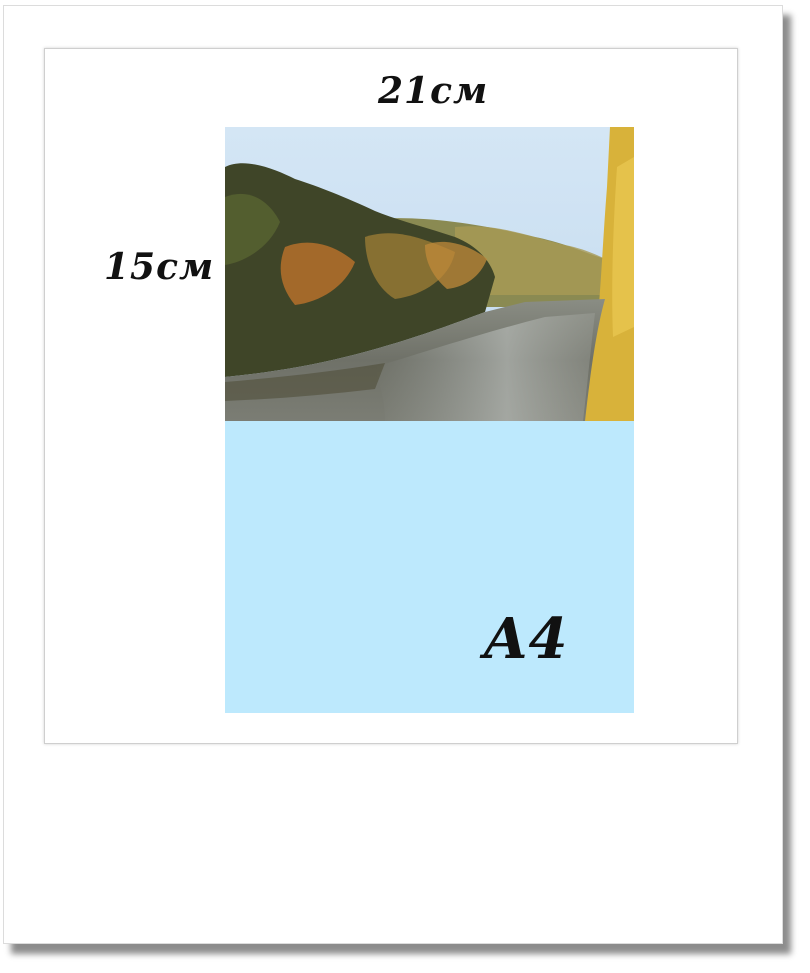 The image size is (810, 973). What do you see at coordinates (526, 639) in the screenshot?
I see `paper-format-label: A4` at bounding box center [526, 639].